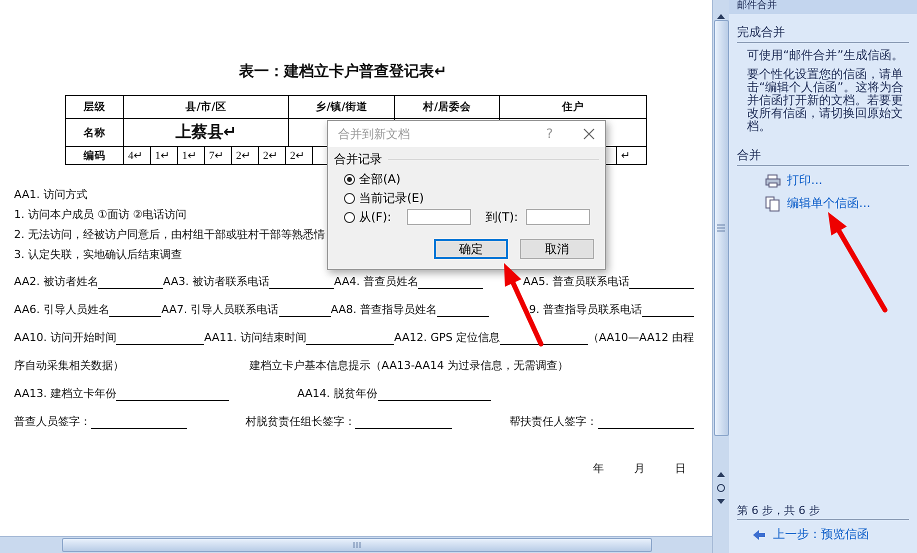 Image resolution: width=917 pixels, height=553 pixels. I want to click on date-label: 年, so click(598, 468).